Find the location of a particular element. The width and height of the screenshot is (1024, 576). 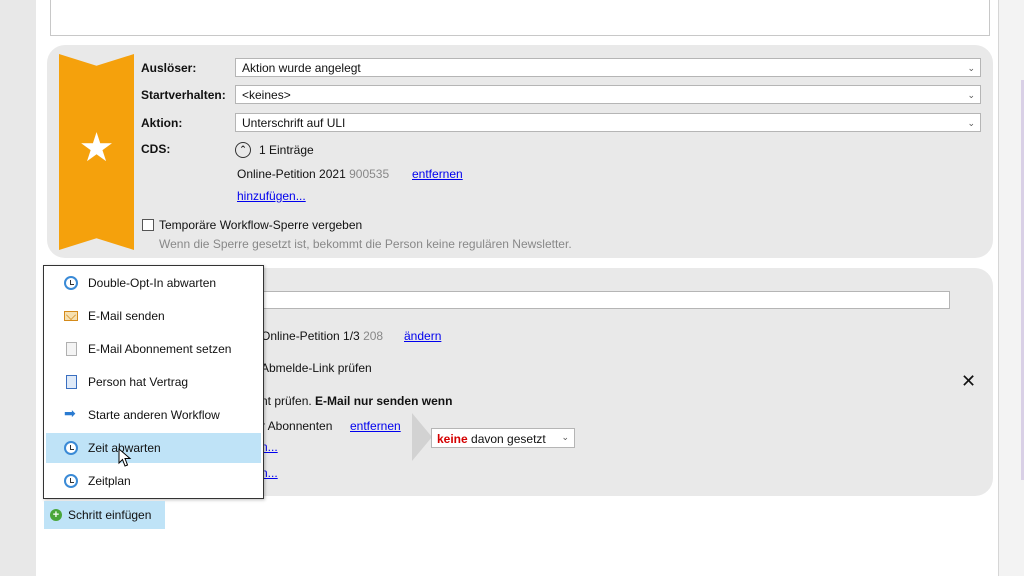

workflow-lock-checkbox is located at coordinates (148, 225).